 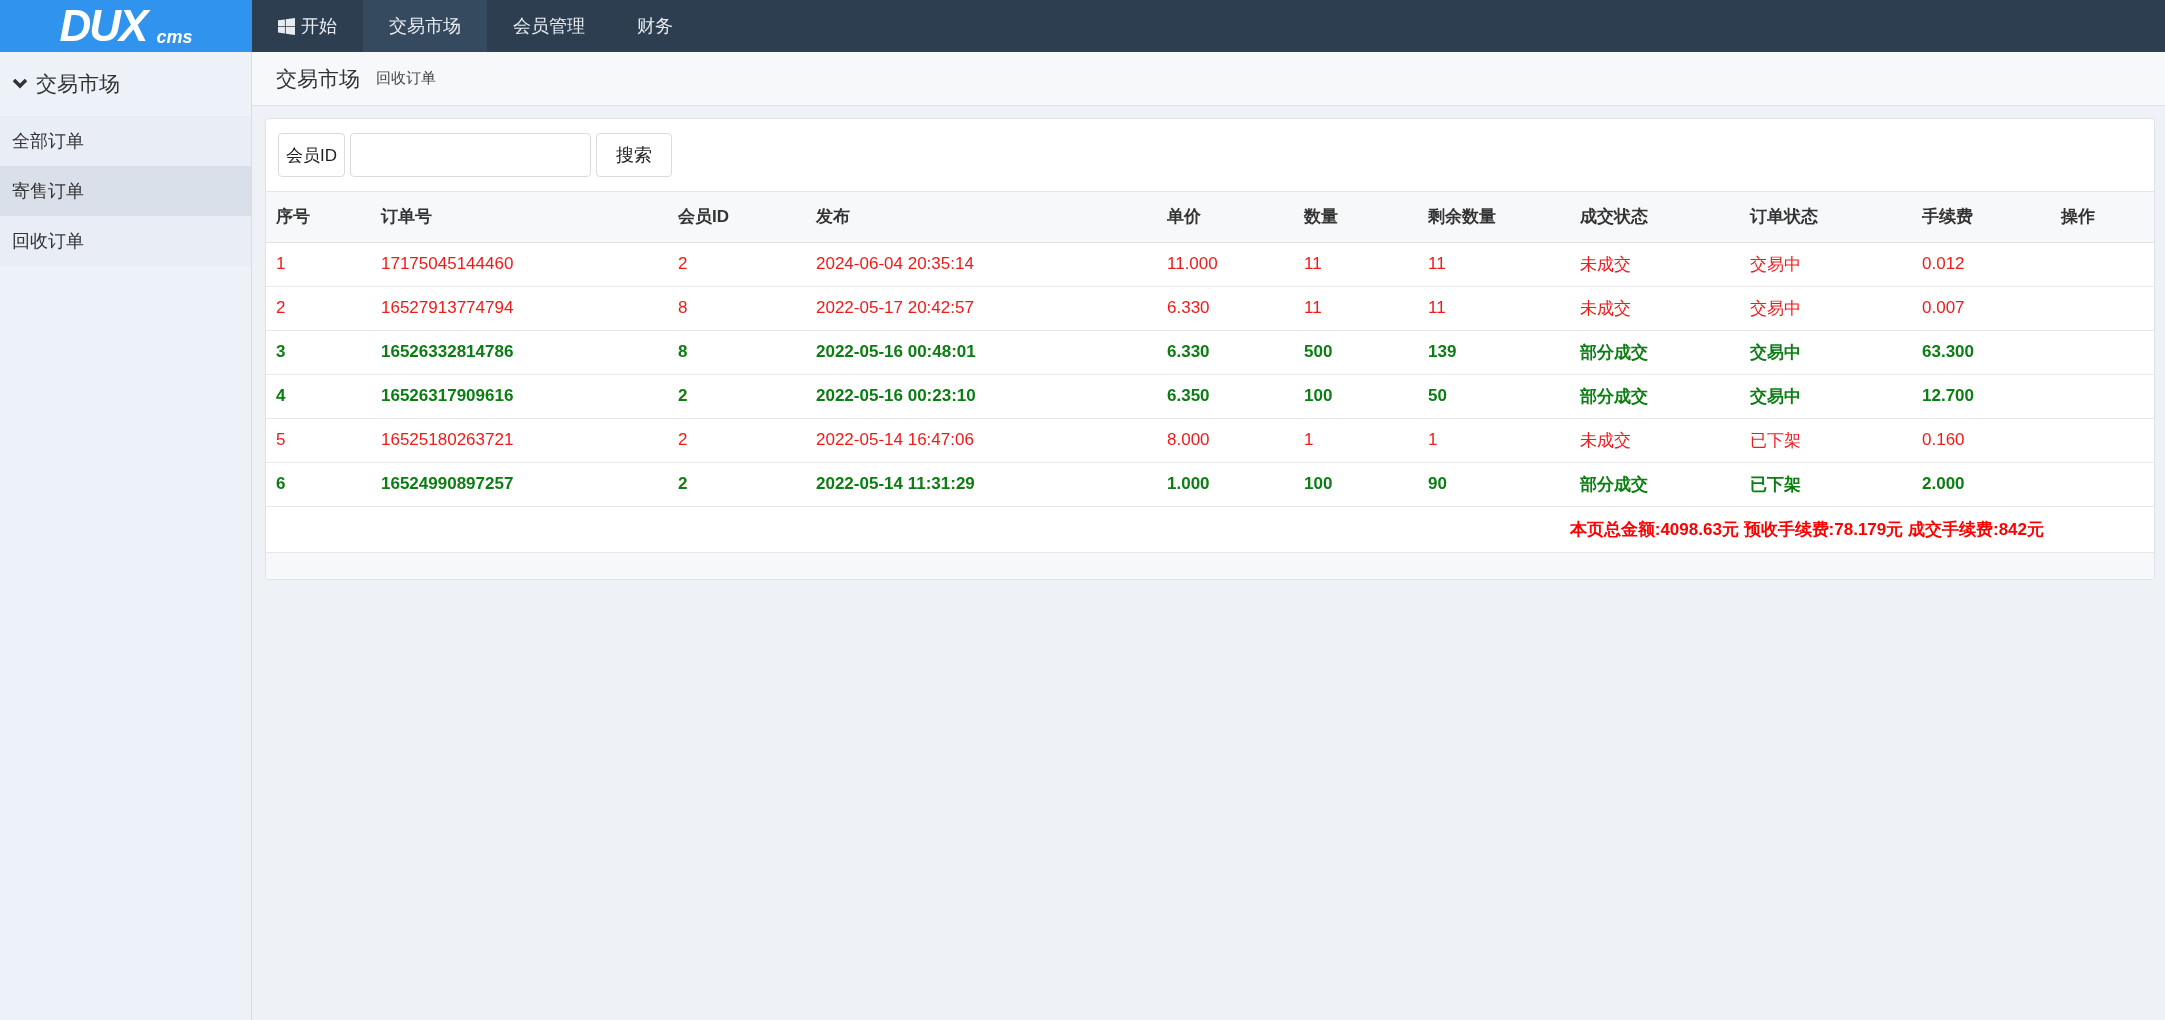 I want to click on table-cell: 8.000, so click(x=1225, y=440).